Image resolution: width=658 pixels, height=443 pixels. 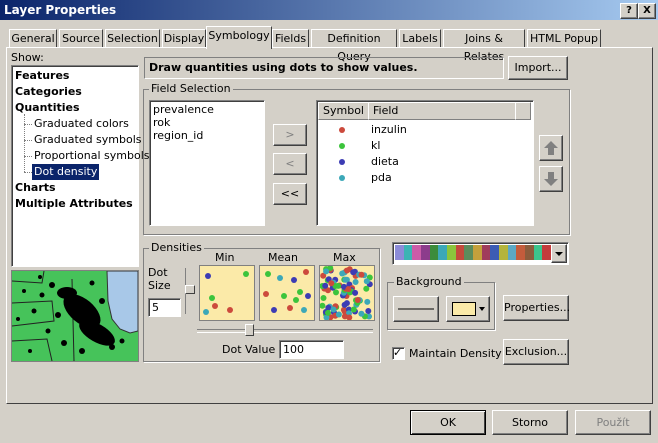 What do you see at coordinates (164, 307) in the screenshot?
I see `dot-size-input: 5` at bounding box center [164, 307].